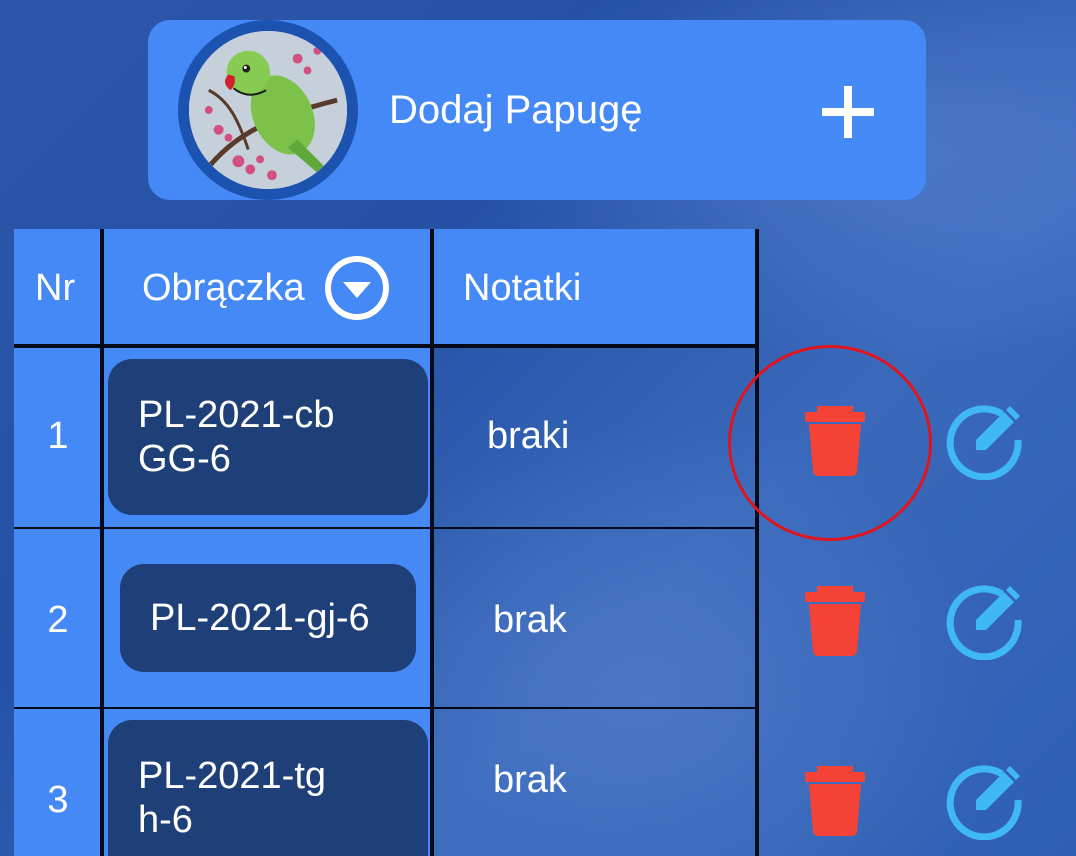 The width and height of the screenshot is (1076, 856). What do you see at coordinates (58, 800) in the screenshot?
I see `row-number: 3` at bounding box center [58, 800].